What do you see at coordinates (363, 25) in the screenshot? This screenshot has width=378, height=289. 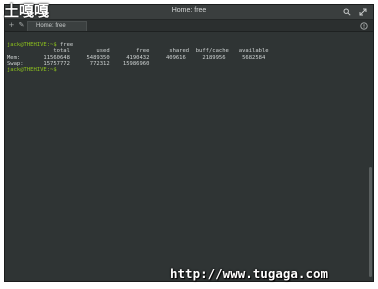 I see `circle-menu-icon` at bounding box center [363, 25].